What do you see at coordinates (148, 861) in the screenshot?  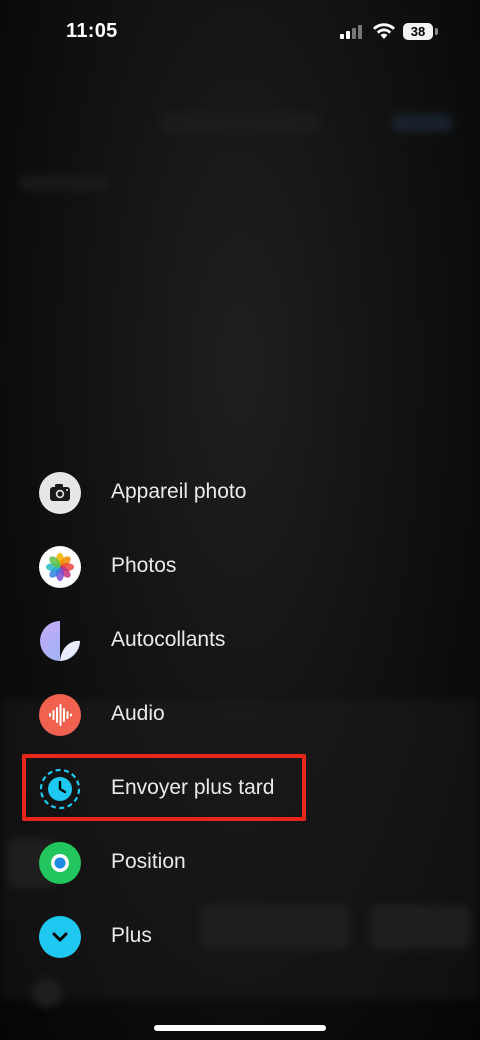 I see `menu-item-label: Position` at bounding box center [148, 861].